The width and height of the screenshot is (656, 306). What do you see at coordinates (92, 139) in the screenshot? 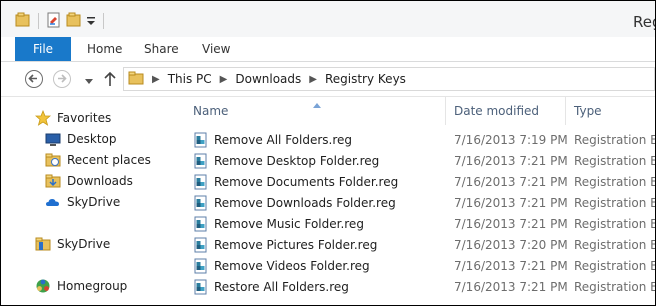
I see `nav-item-label: Desktop` at bounding box center [92, 139].